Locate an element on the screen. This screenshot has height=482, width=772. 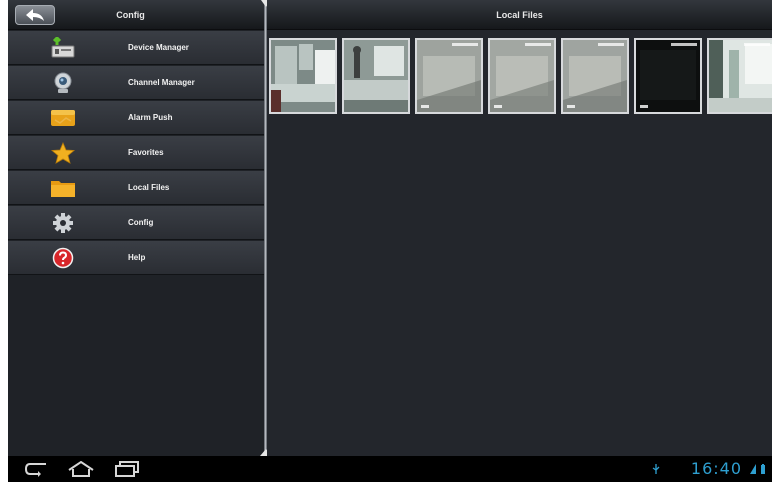
menu-item-favorites: Favorites is located at coordinates (136, 153).